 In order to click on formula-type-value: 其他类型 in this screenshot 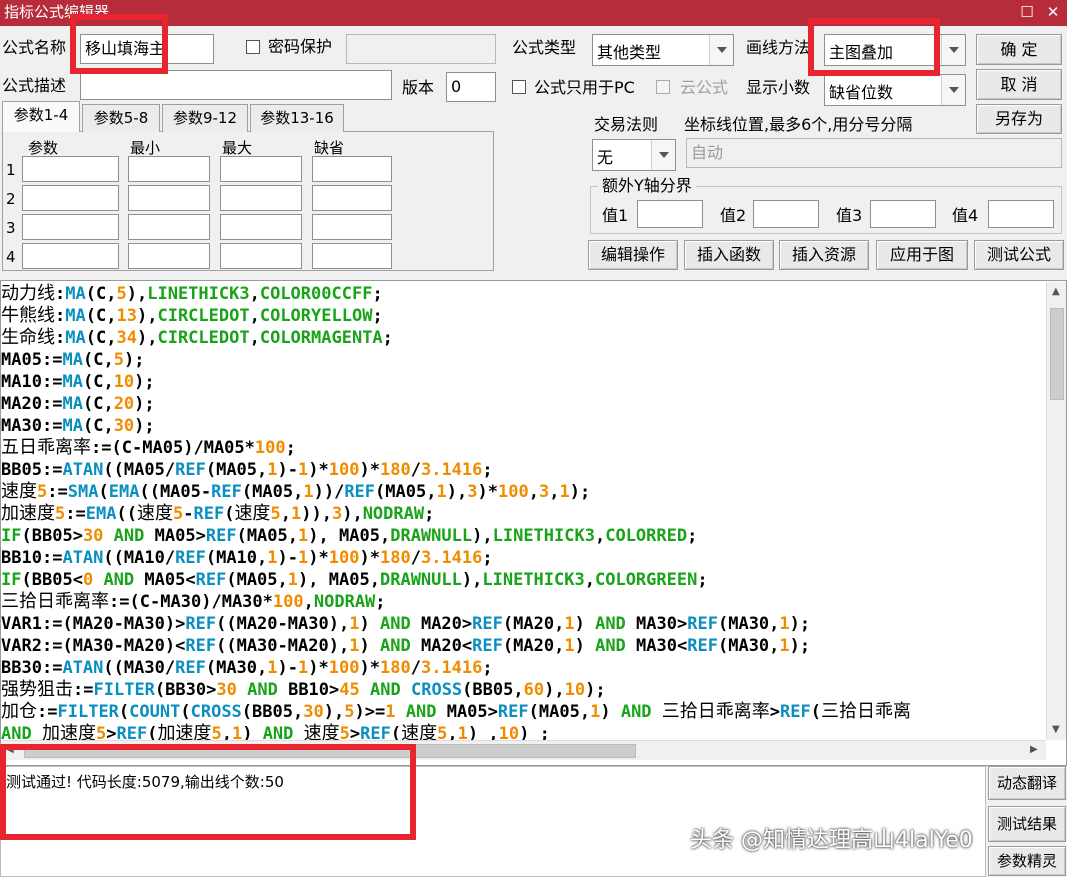, I will do `click(629, 52)`.